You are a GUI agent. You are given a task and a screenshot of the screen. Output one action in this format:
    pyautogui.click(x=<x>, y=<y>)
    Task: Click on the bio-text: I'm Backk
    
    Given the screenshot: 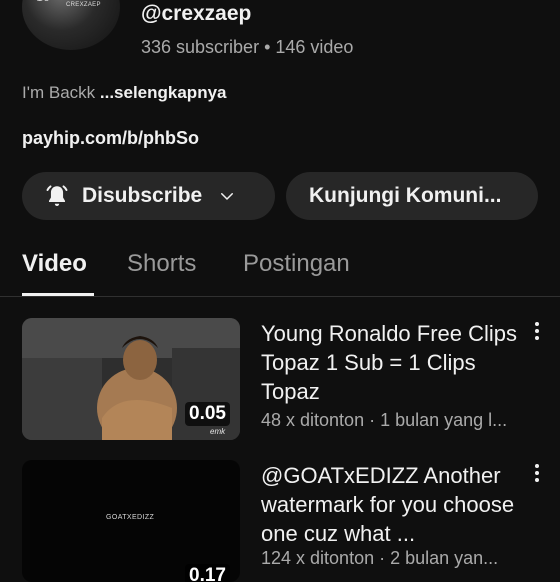 What is the action you would take?
    pyautogui.click(x=61, y=92)
    